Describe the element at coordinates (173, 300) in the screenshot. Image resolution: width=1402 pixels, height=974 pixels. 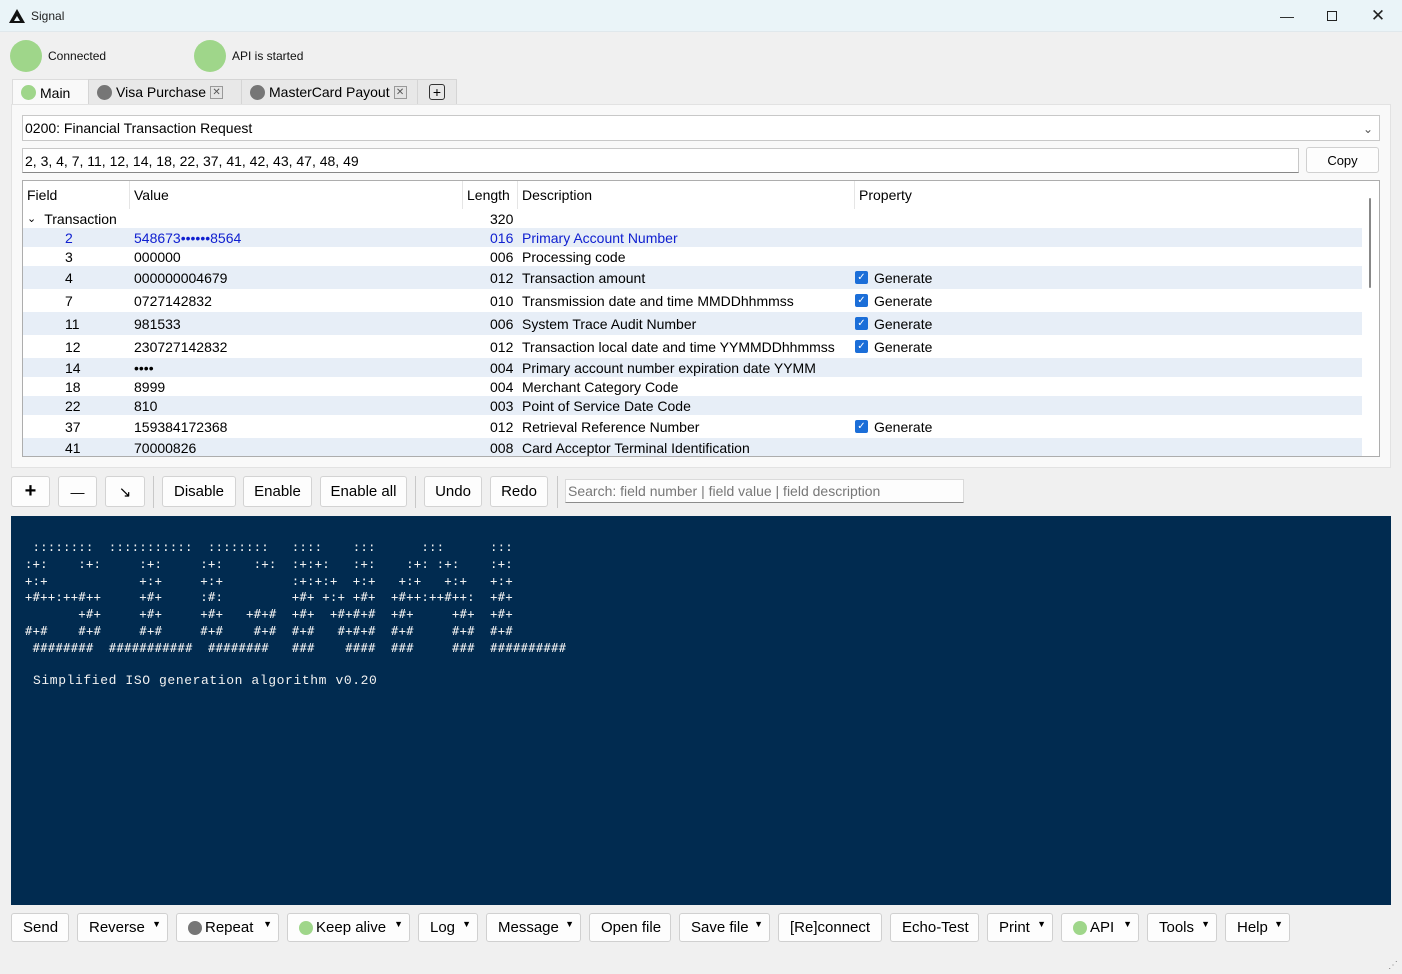
I see `field-value: 0727142832` at that location.